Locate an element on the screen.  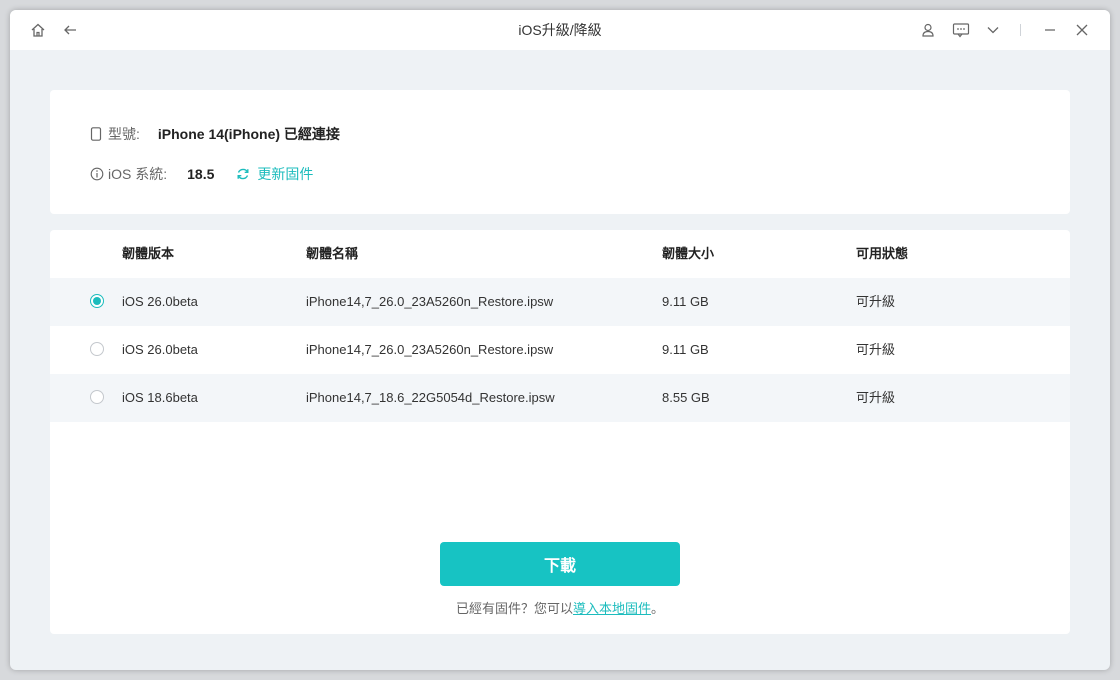
chevron-down-icon is located at coordinates (993, 30).